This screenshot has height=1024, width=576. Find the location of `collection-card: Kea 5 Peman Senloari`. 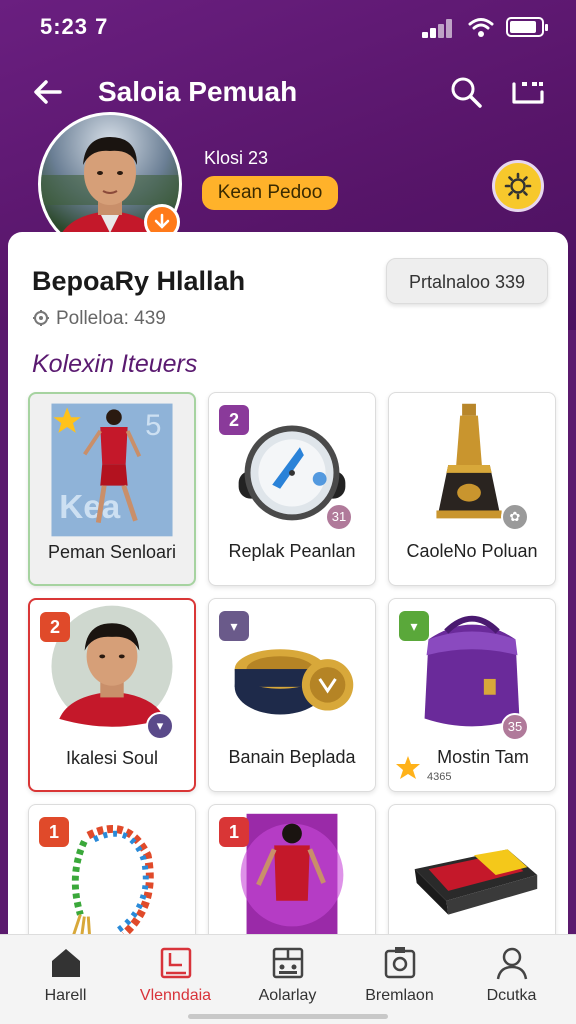

collection-card: Kea 5 Peman Senloari is located at coordinates (112, 489).